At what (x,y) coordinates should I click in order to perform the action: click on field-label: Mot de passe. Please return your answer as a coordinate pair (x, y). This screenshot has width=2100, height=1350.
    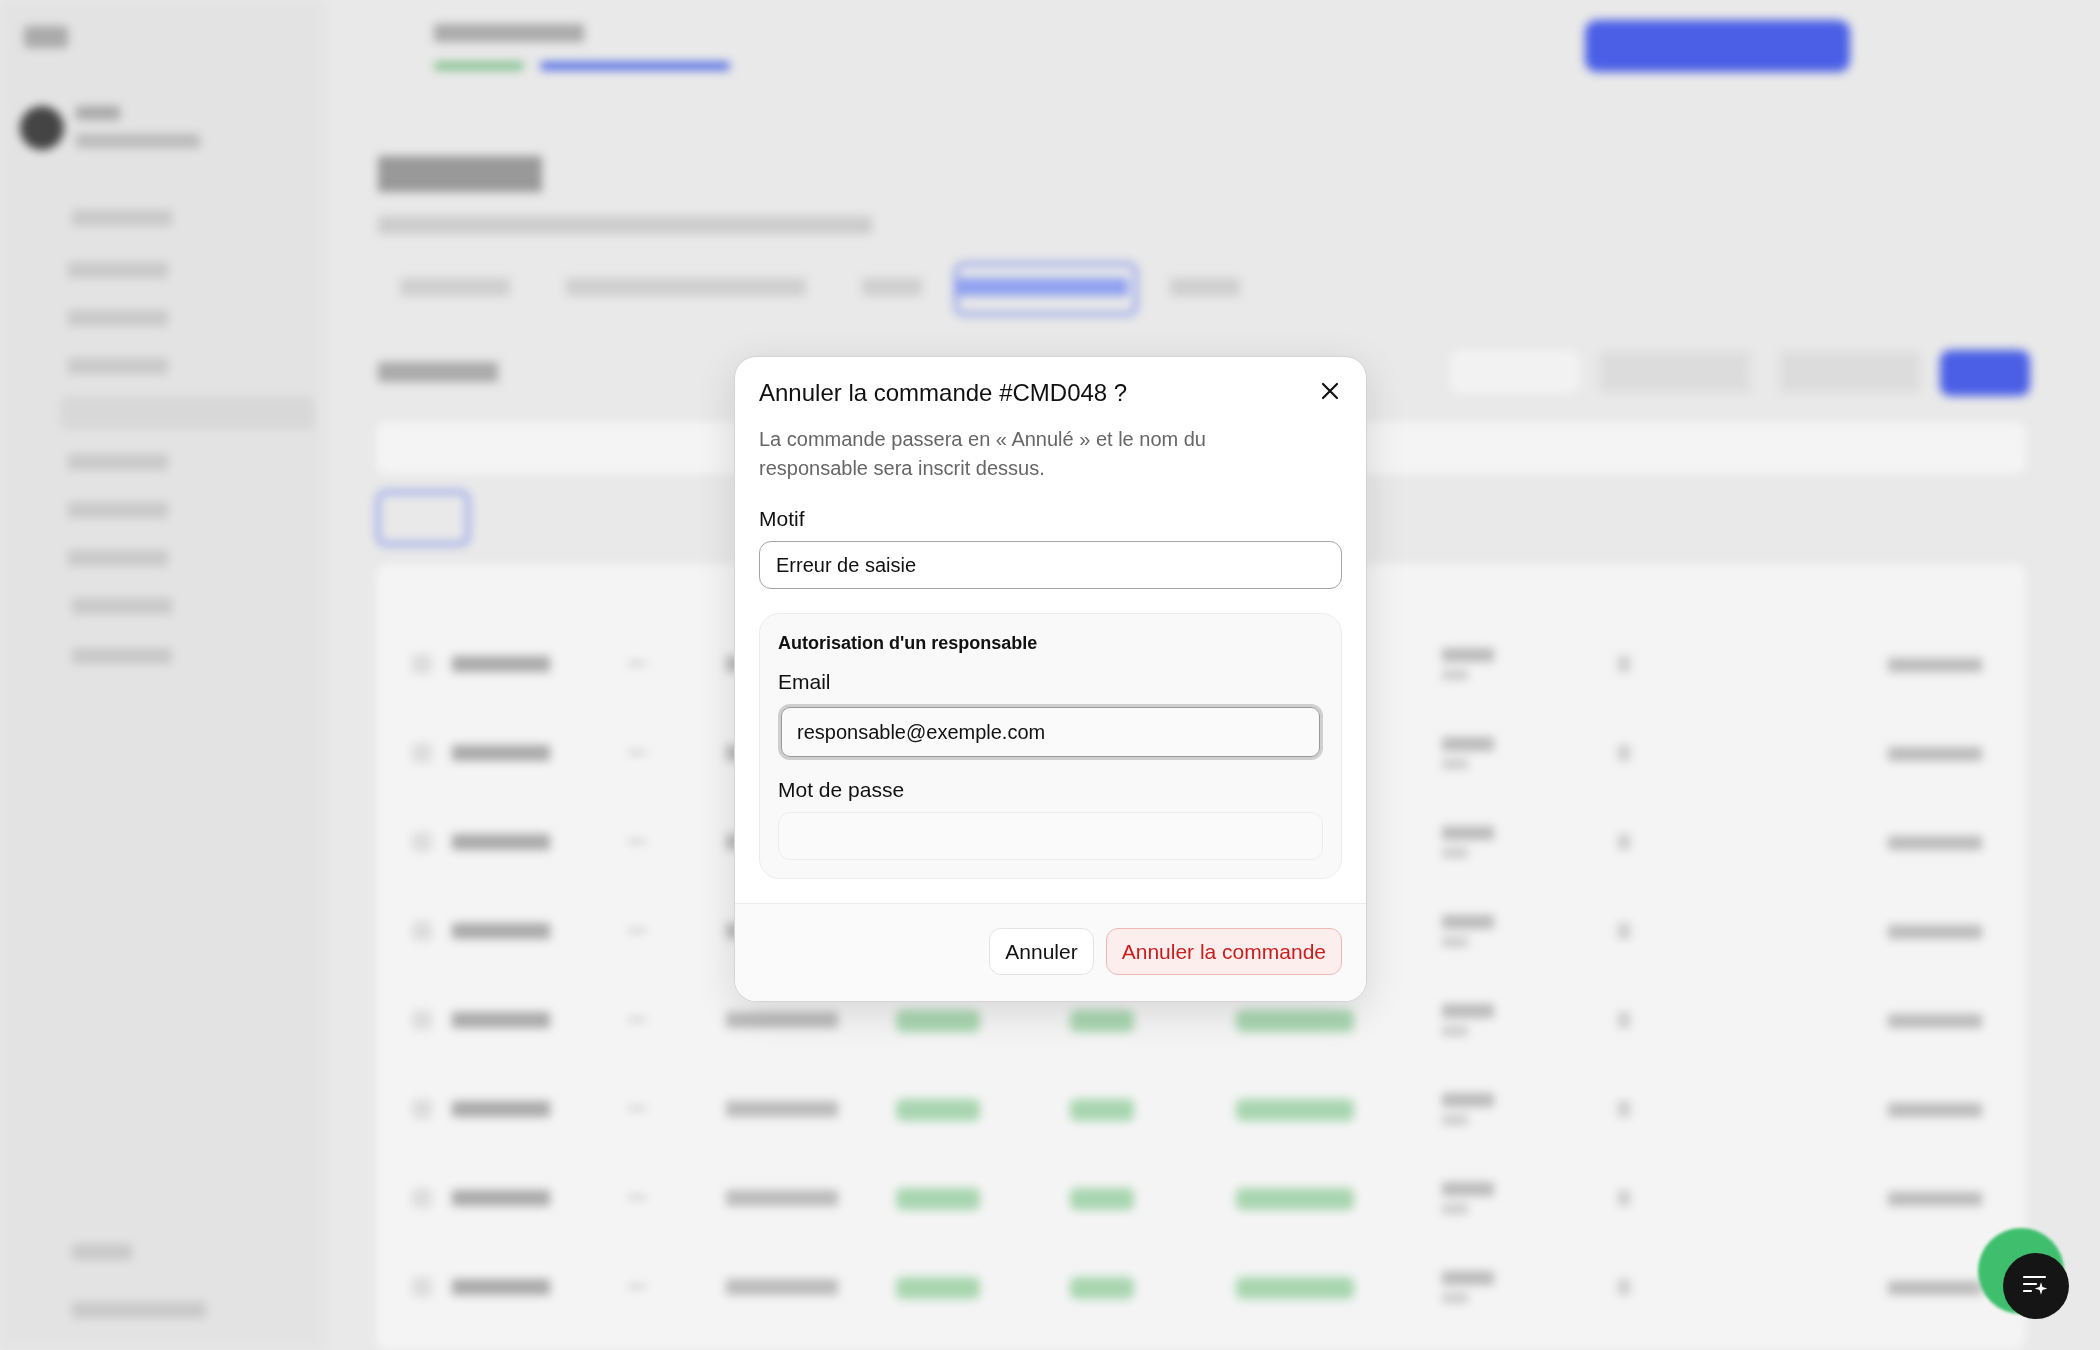
    Looking at the image, I should click on (842, 790).